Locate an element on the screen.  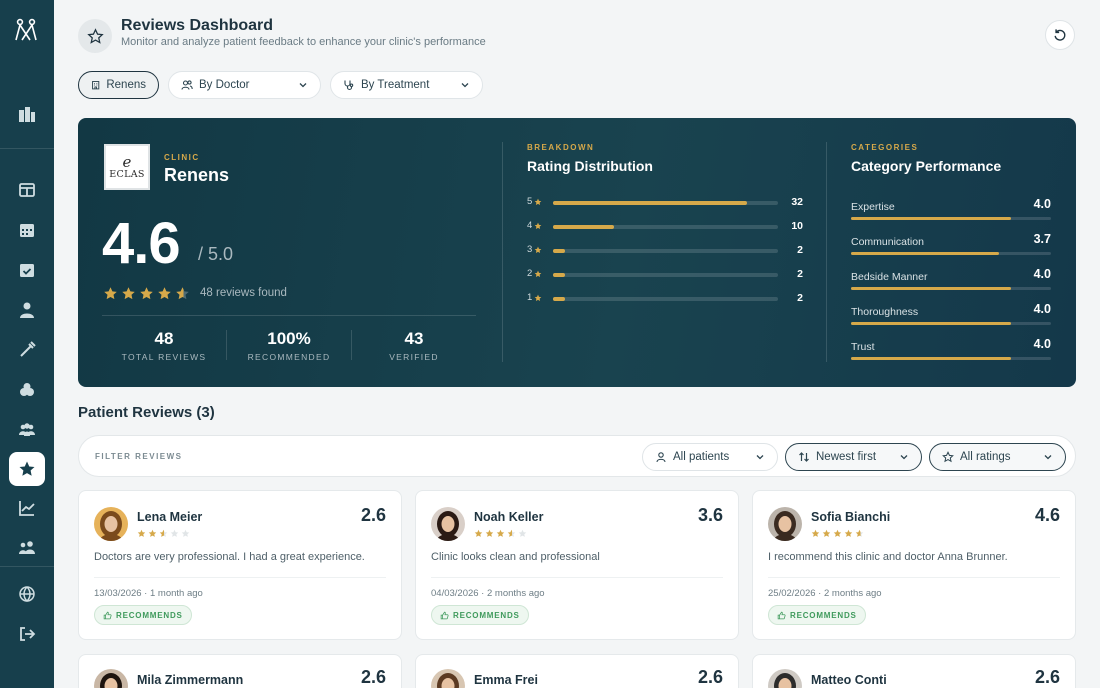
sidebar-item-dashboard is located at coordinates (27, 190).